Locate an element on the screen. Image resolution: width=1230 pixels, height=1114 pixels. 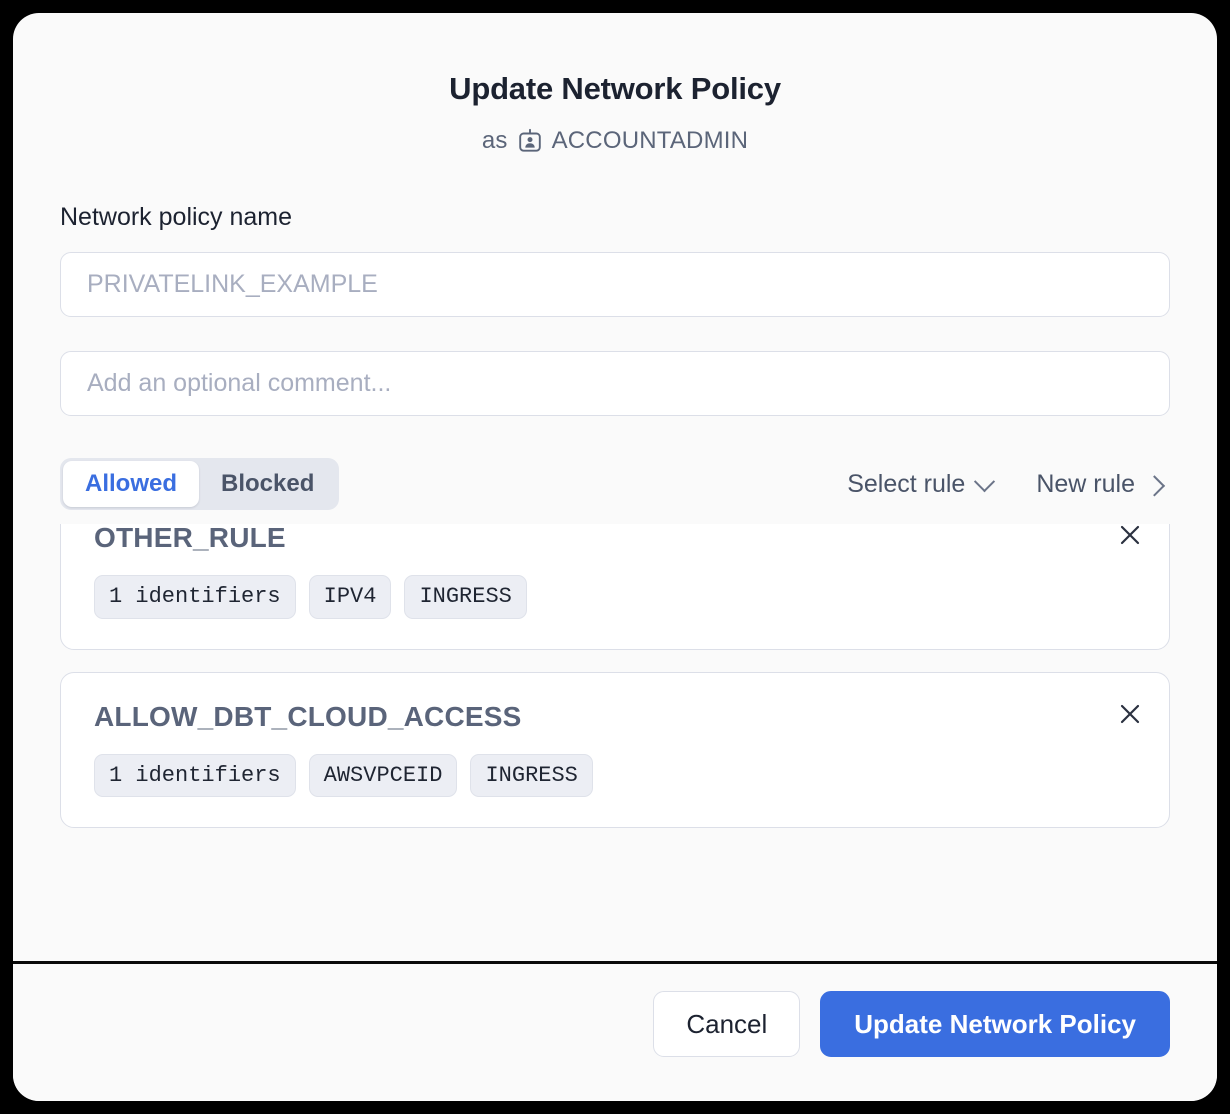
role-name-label: ACCOUNTADMIN is located at coordinates (650, 141).